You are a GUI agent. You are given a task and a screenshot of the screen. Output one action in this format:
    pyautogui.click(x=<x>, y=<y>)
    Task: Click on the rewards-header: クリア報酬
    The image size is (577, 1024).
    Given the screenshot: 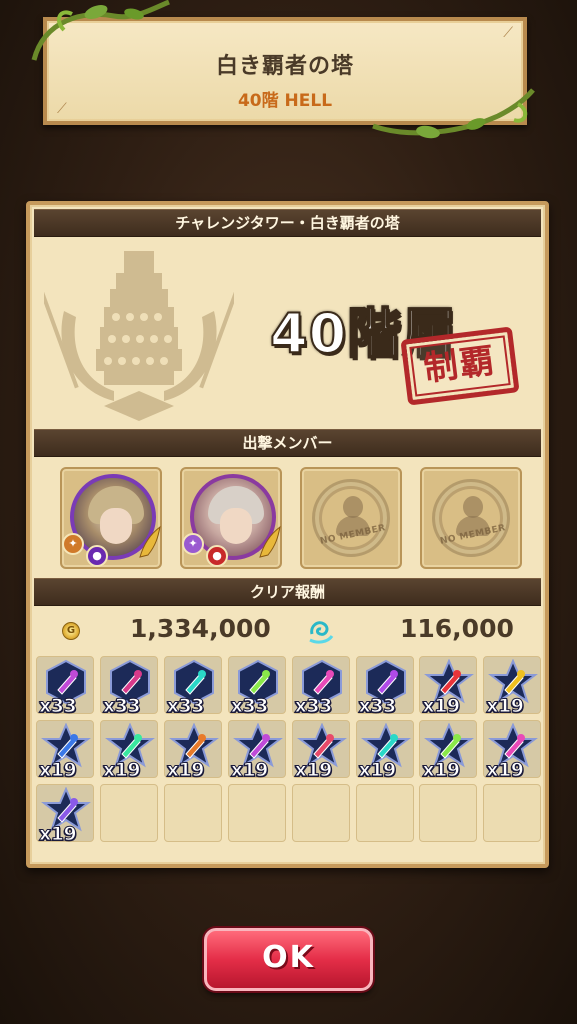 What is the action you would take?
    pyautogui.click(x=287, y=592)
    